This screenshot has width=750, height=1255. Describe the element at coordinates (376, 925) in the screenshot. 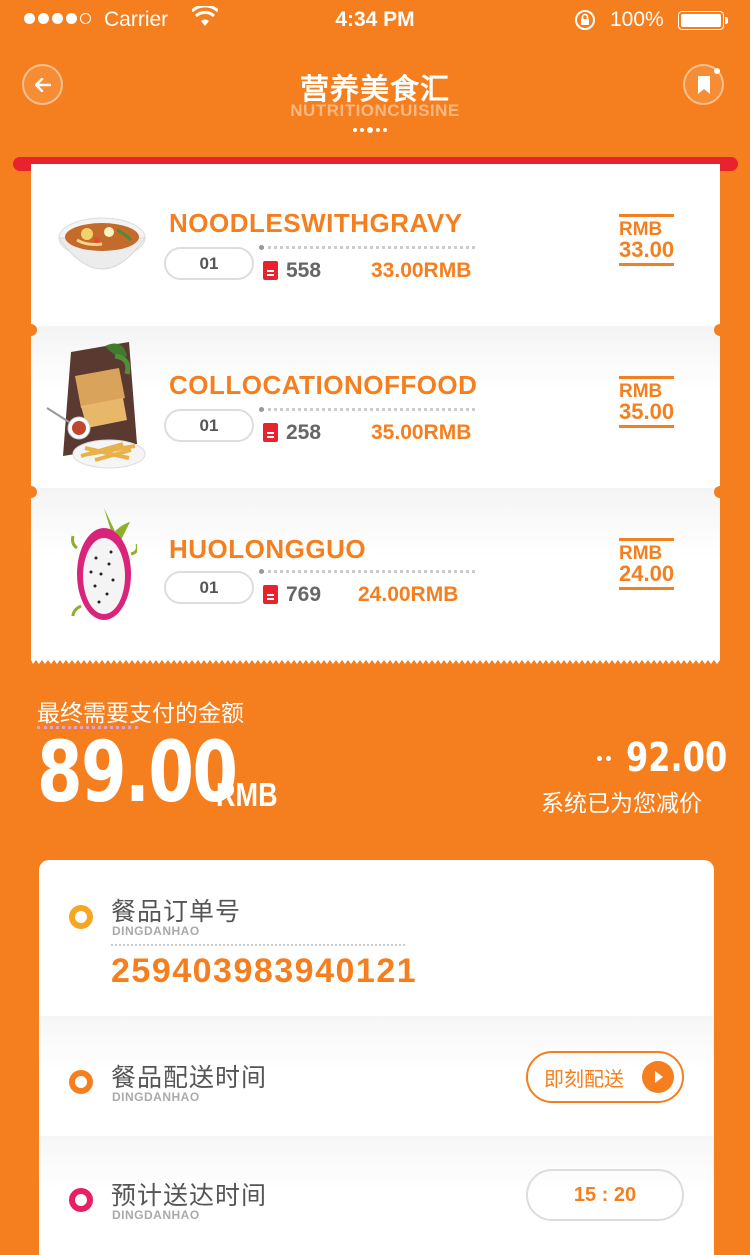

I see `order-number-row: 餐品订单号 DINGDANHAO 259403983940121` at that location.